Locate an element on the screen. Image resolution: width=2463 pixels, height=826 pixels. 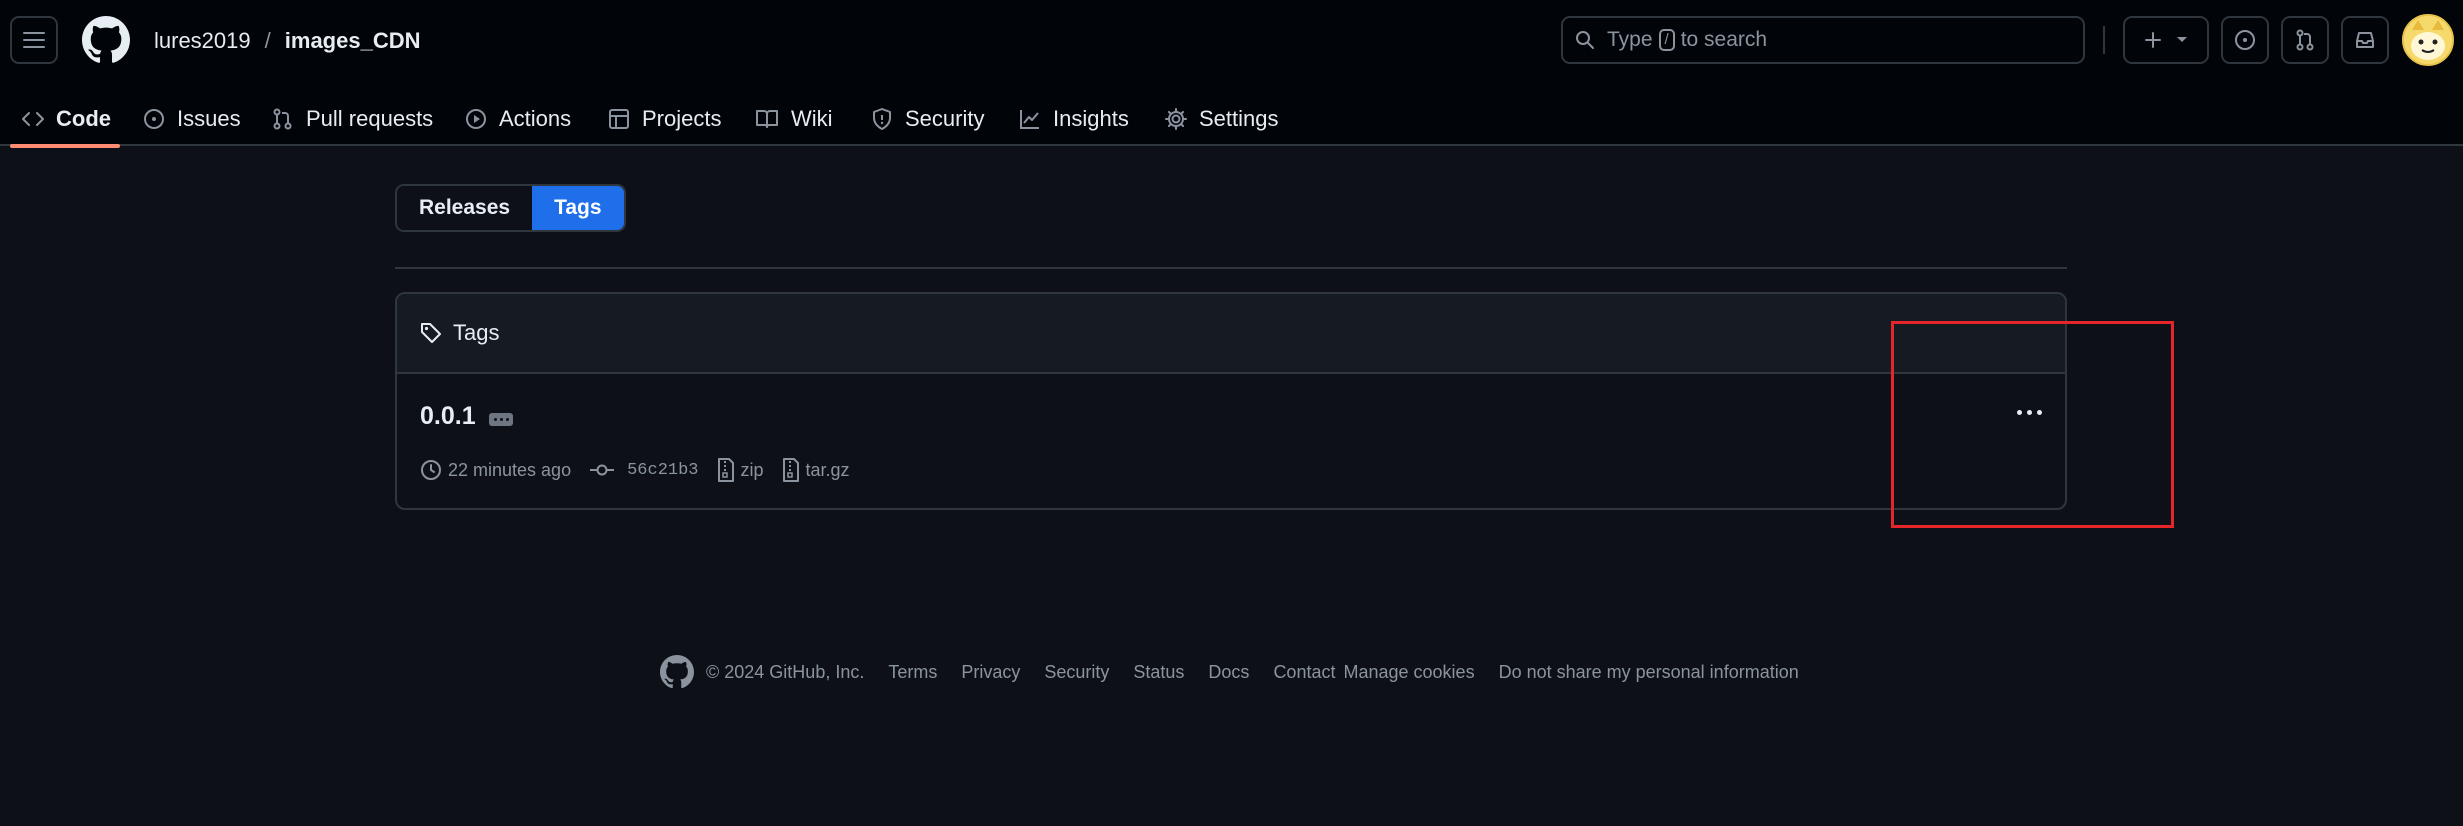
footer-link-contact: Contact is located at coordinates (1304, 672).